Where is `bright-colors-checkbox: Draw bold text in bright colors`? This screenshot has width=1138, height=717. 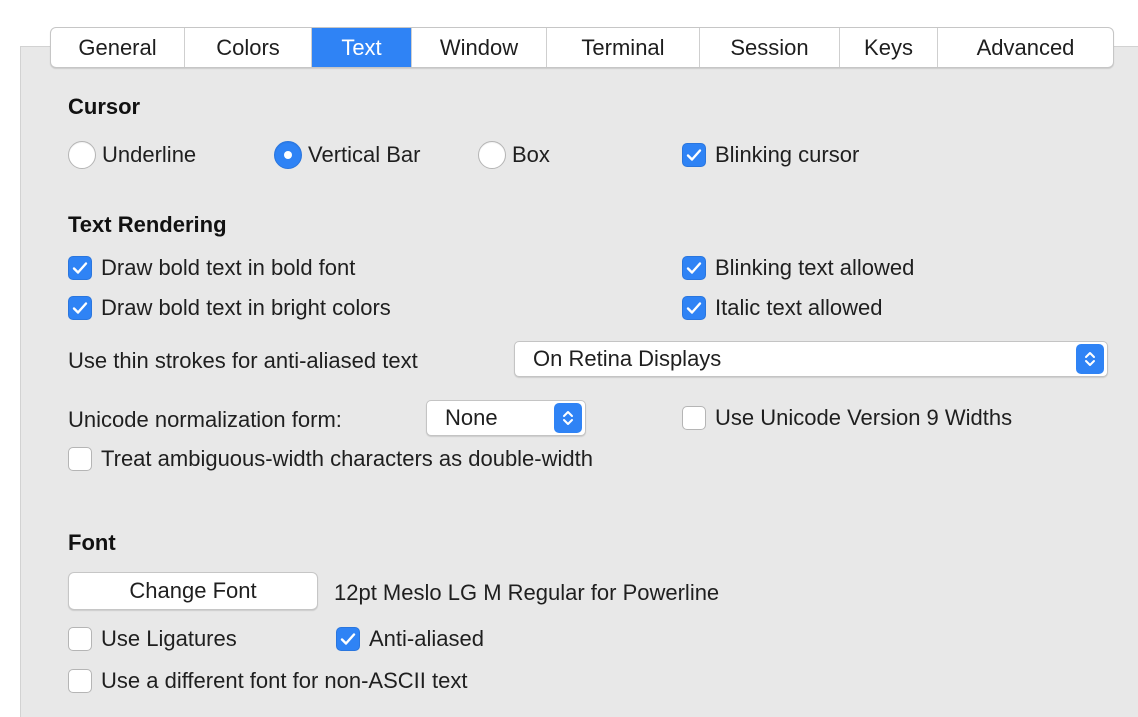
bright-colors-checkbox: Draw bold text in bright colors is located at coordinates (229, 308).